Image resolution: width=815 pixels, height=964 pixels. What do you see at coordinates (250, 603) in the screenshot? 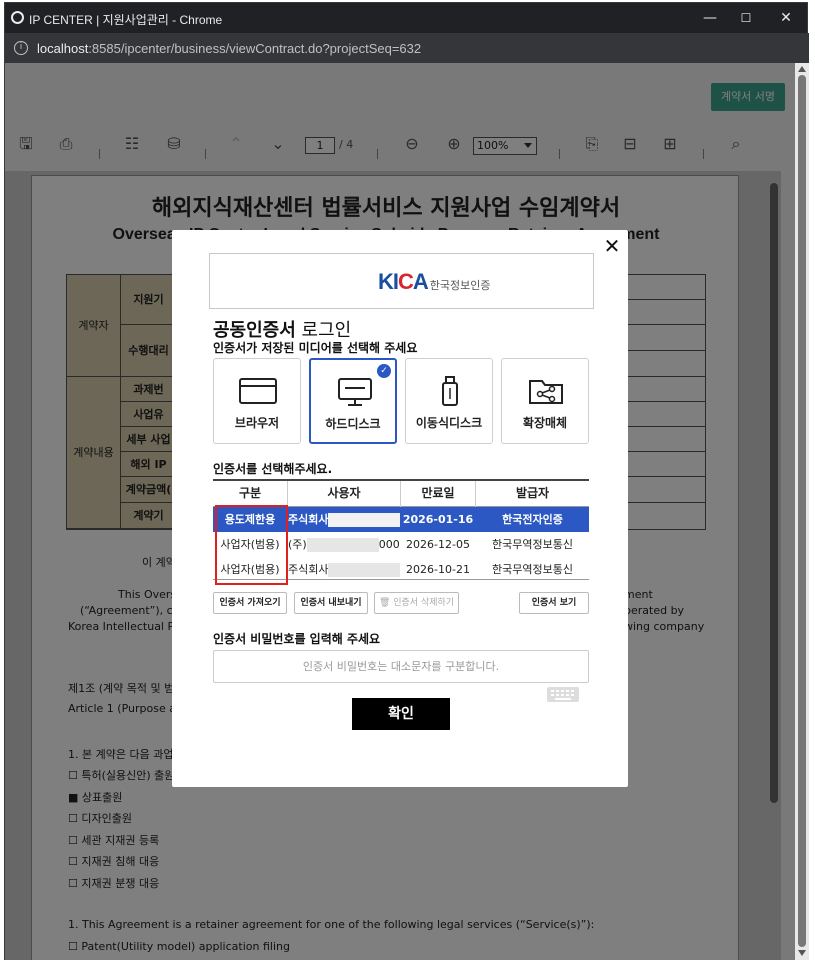
I see `import-cert-button: 인증서 가져오기` at bounding box center [250, 603].